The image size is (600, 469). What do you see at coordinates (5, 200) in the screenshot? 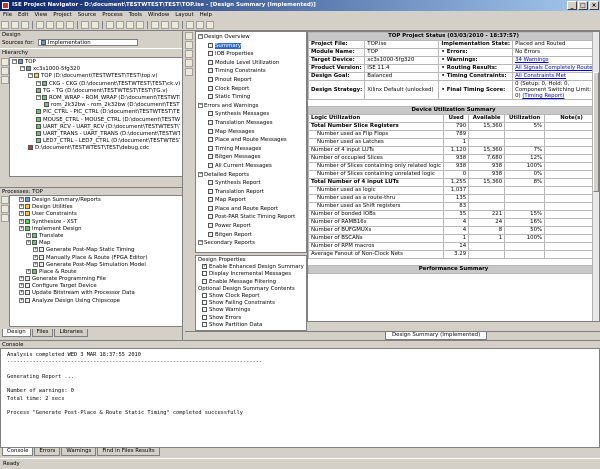
I see `run-process-icon` at bounding box center [5, 200].